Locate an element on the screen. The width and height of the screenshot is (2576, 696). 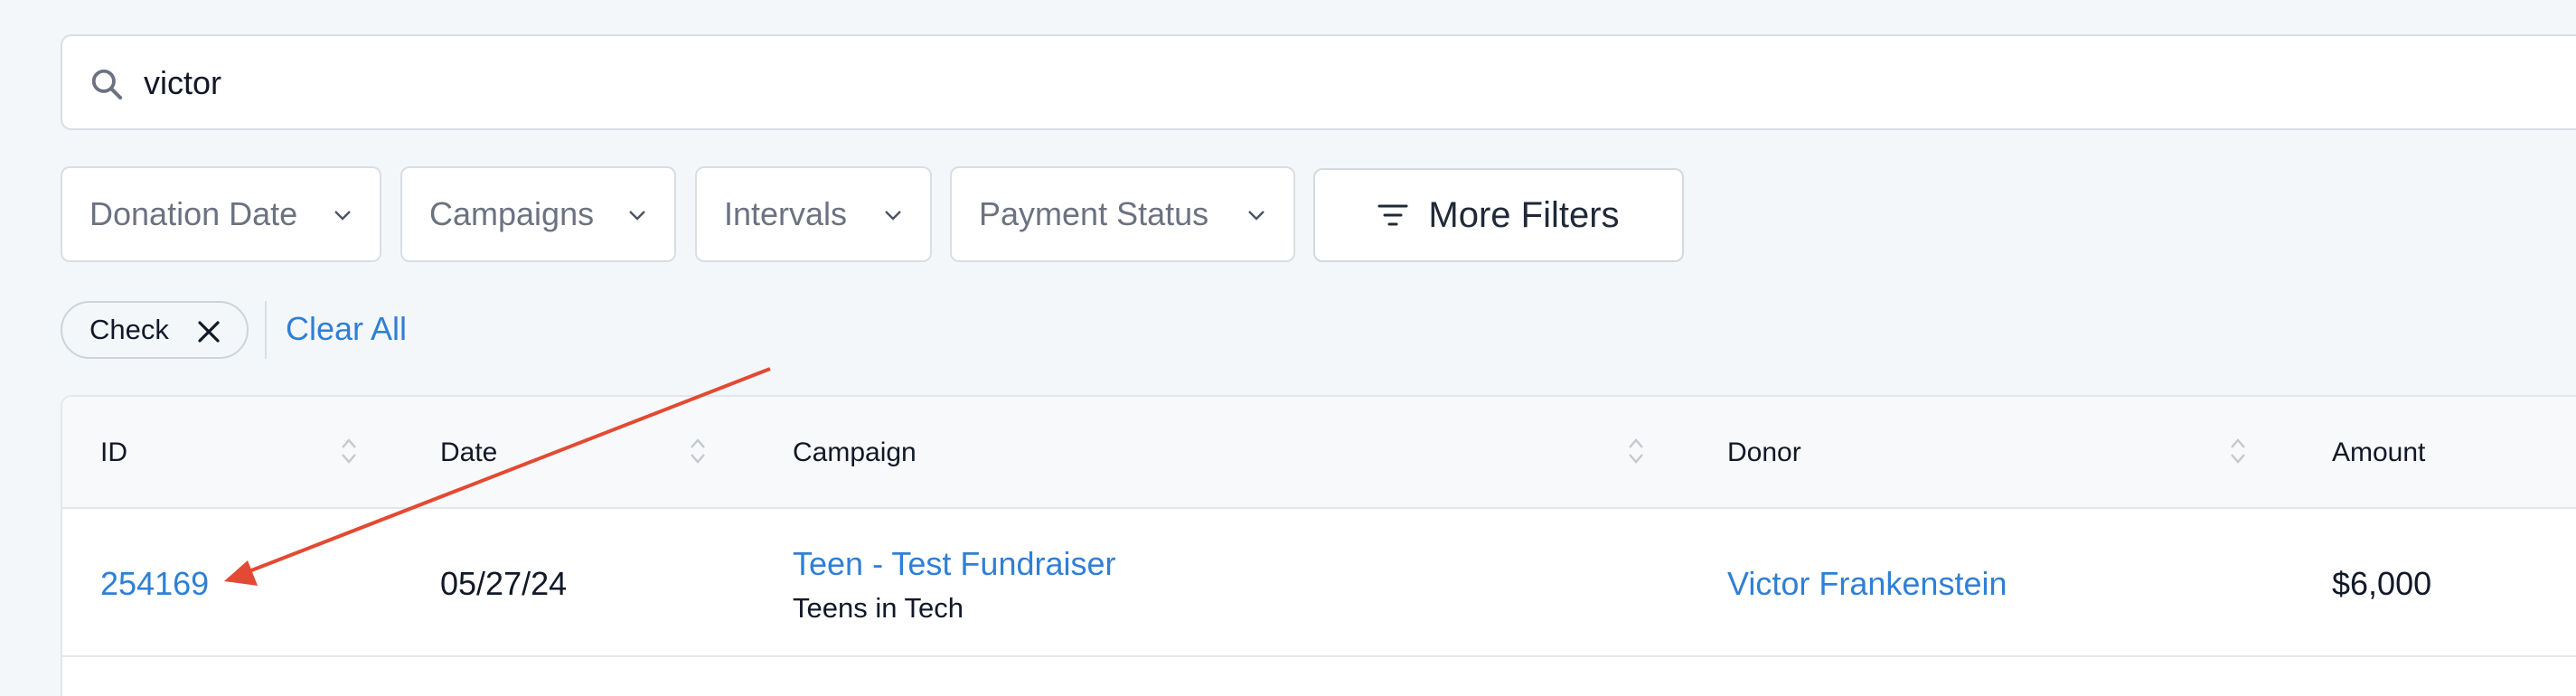
search-bar is located at coordinates (1318, 82).